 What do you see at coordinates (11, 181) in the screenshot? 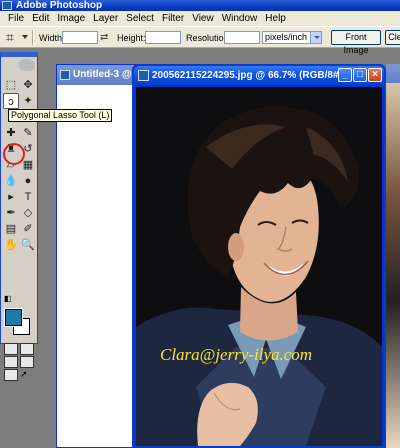
I see `blur-tool: 💧` at bounding box center [11, 181].